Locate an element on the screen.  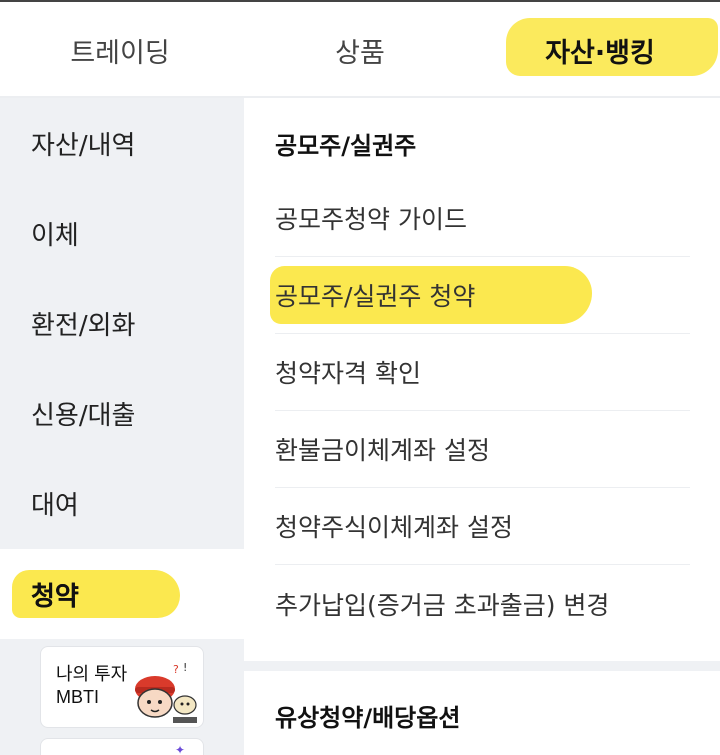
menu-item-label: 청약자격 확인 is located at coordinates (348, 373).